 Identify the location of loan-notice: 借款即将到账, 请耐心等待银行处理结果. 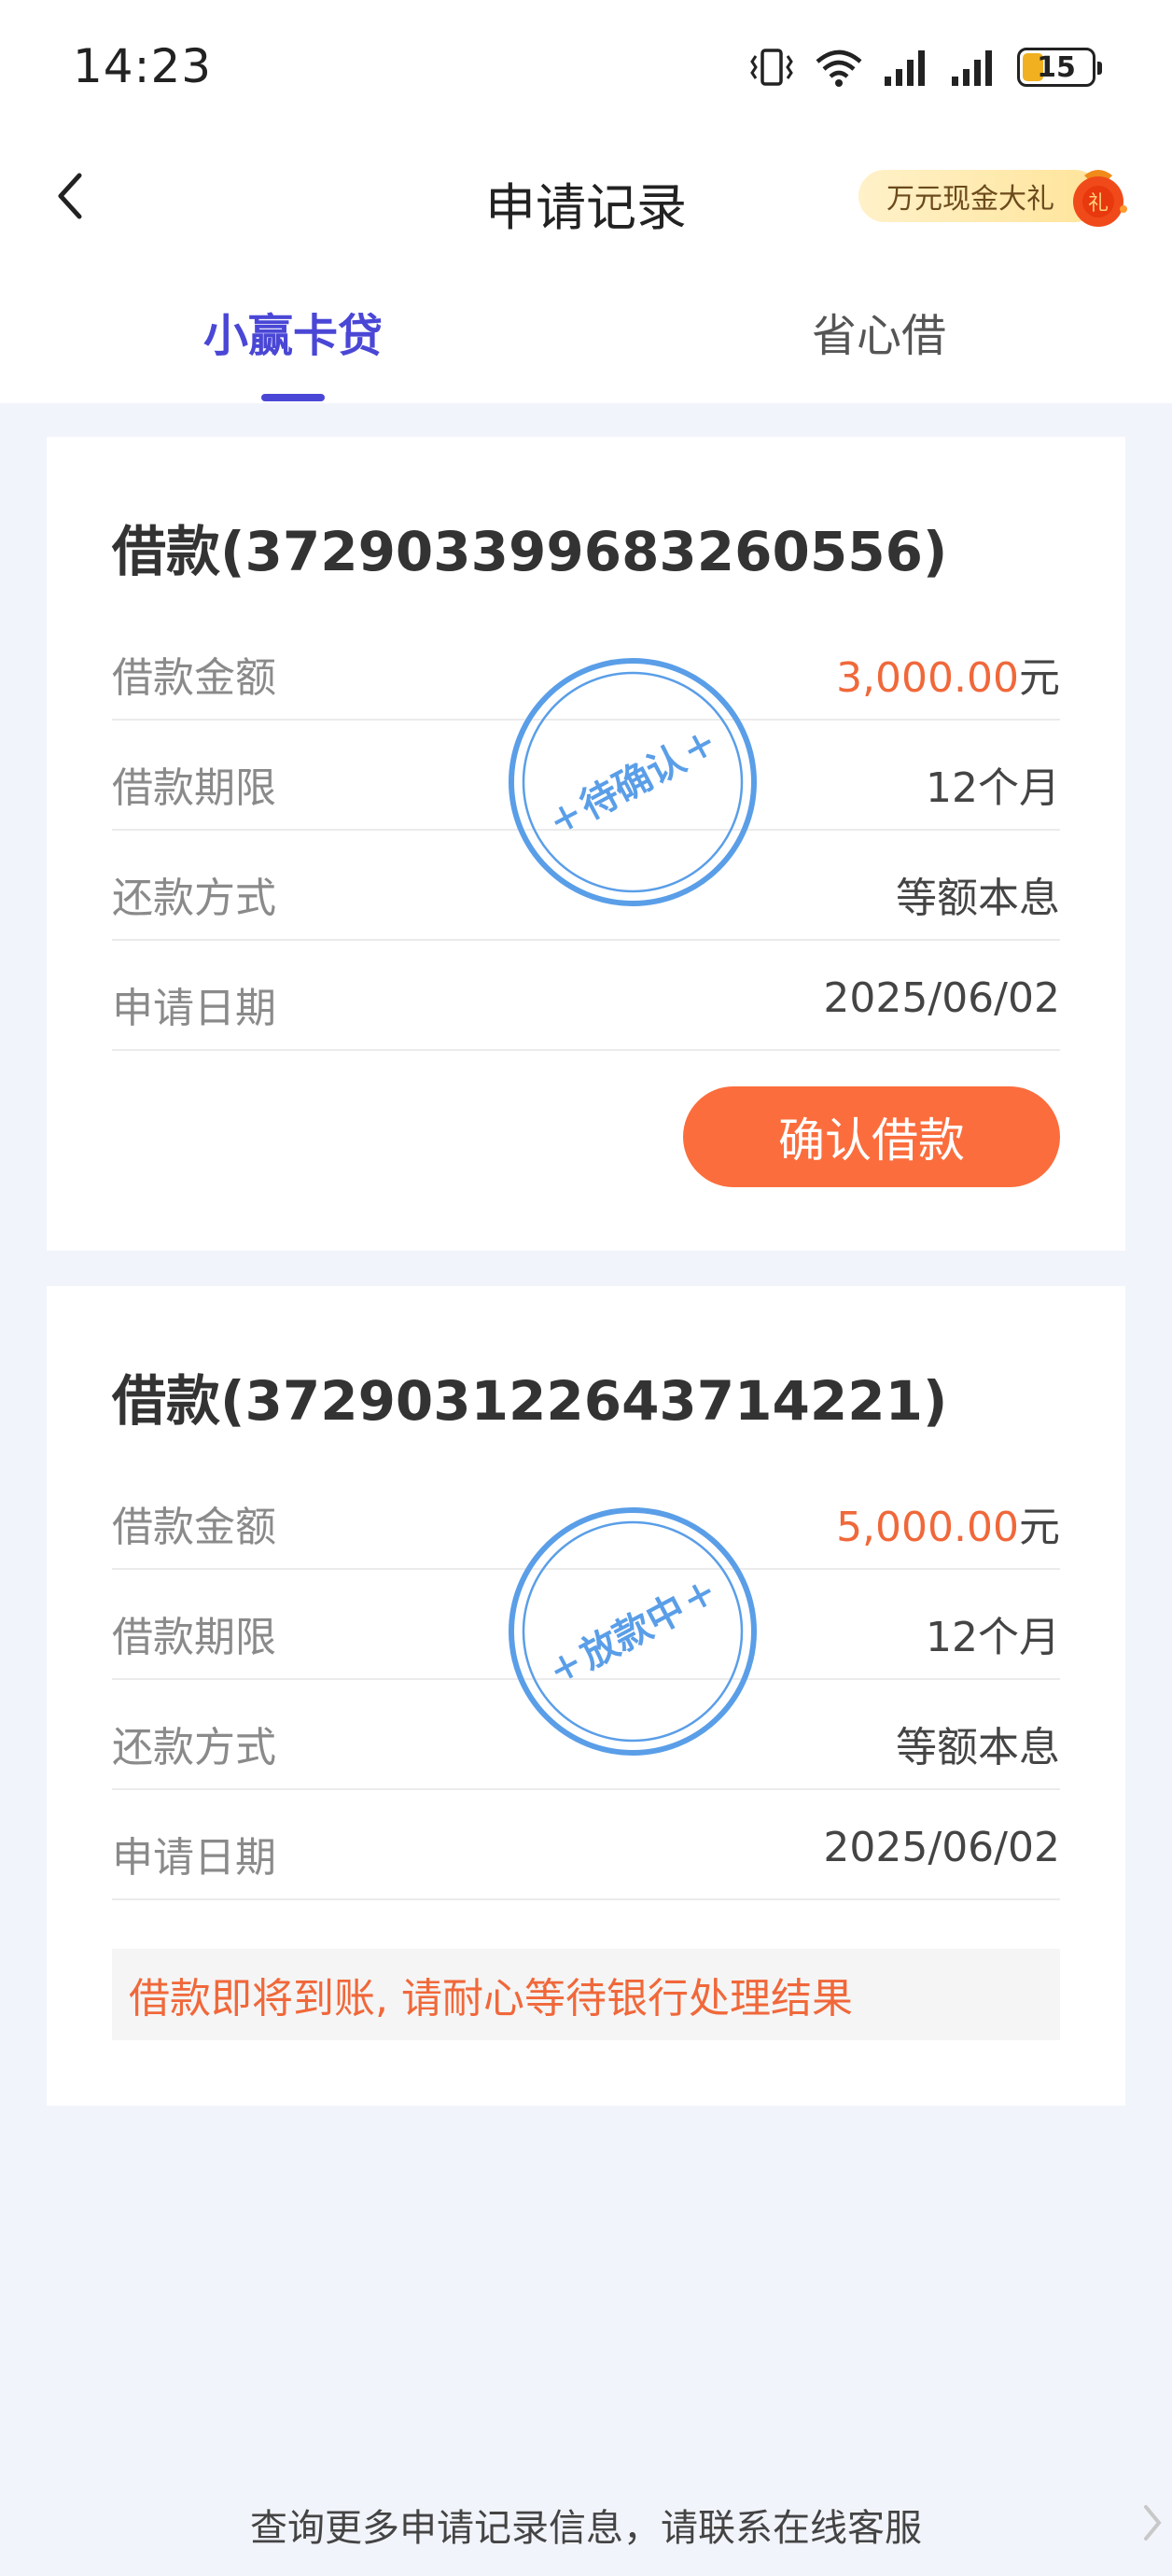
(586, 1994).